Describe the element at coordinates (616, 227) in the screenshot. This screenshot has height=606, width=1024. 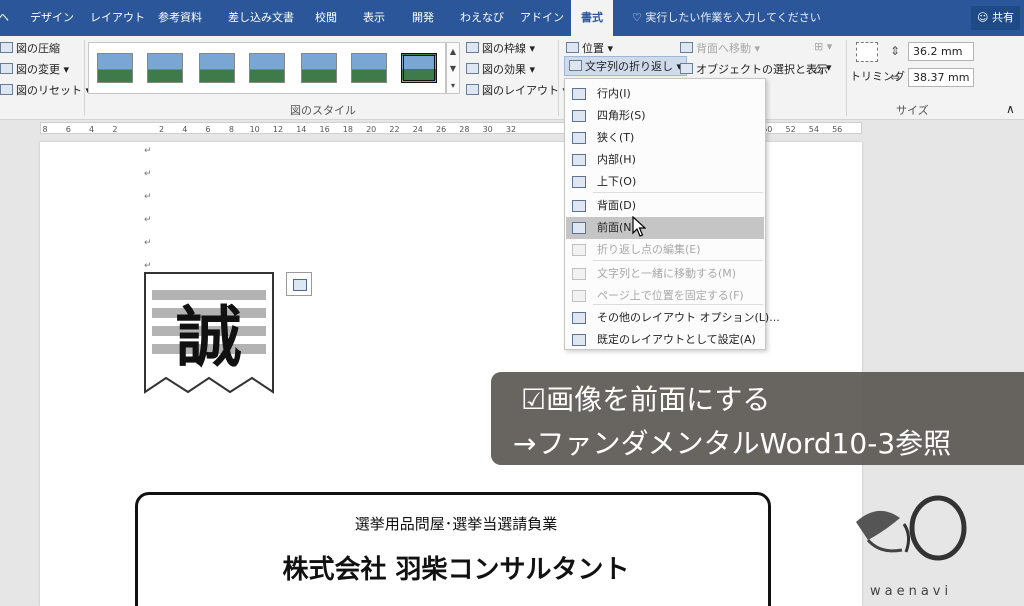
I see `wrap-menu-label: 前面(N)` at that location.